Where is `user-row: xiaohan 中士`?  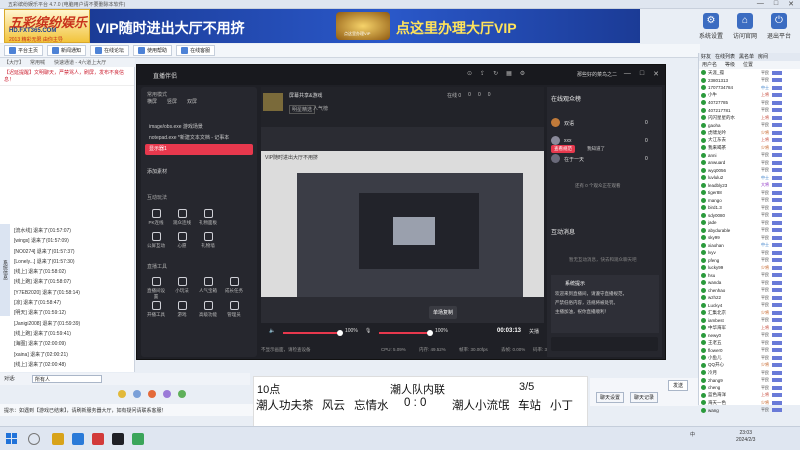 user-row: xiaohan 中士 is located at coordinates (749, 246).